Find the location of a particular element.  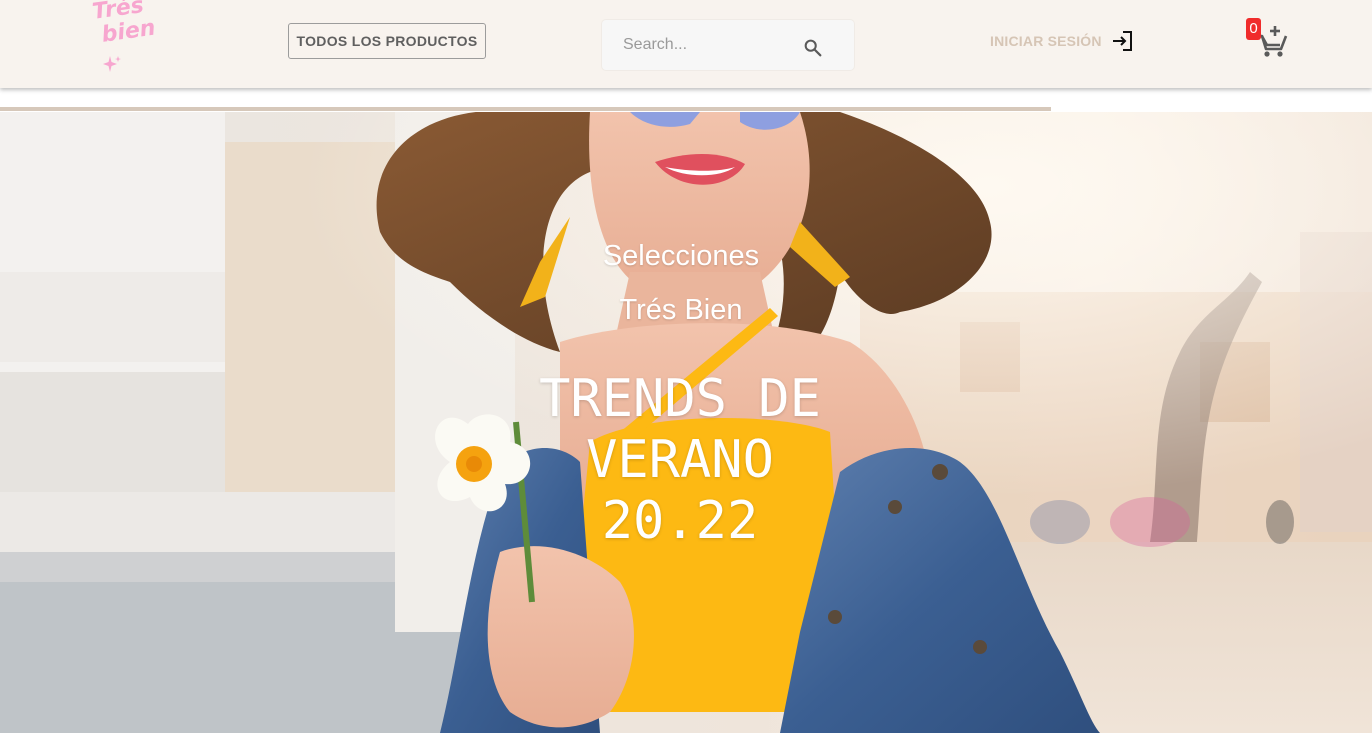

all-products-button: TODOS LOS PRODUCTOS is located at coordinates (387, 41).